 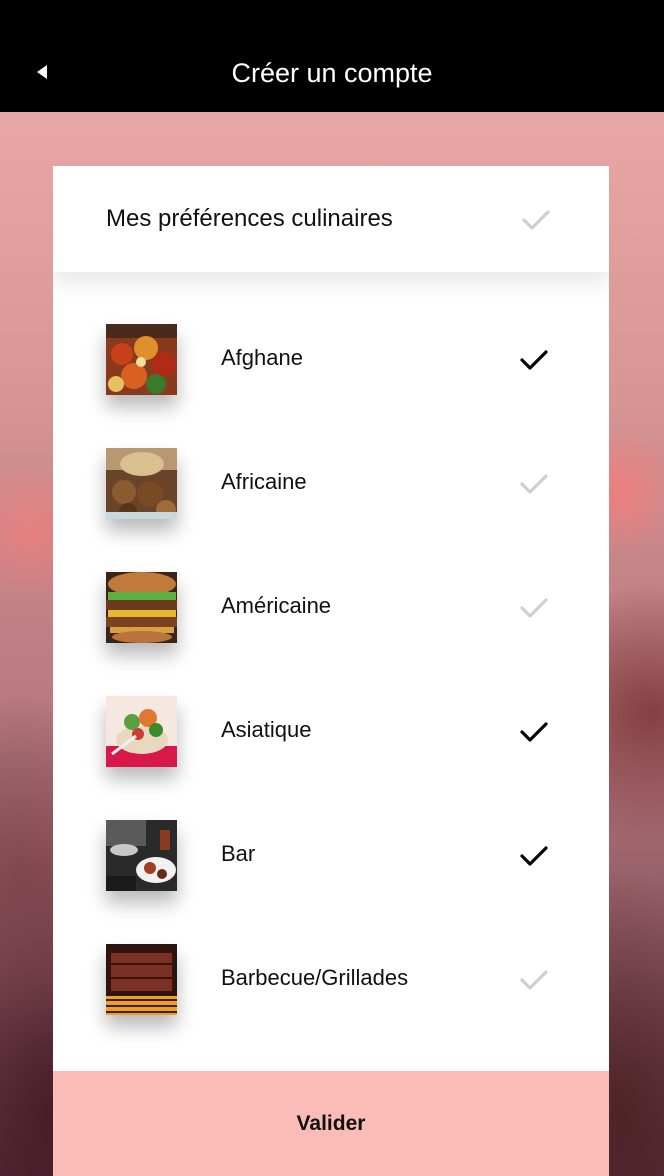 What do you see at coordinates (276, 605) in the screenshot?
I see `list-item-label: Américaine` at bounding box center [276, 605].